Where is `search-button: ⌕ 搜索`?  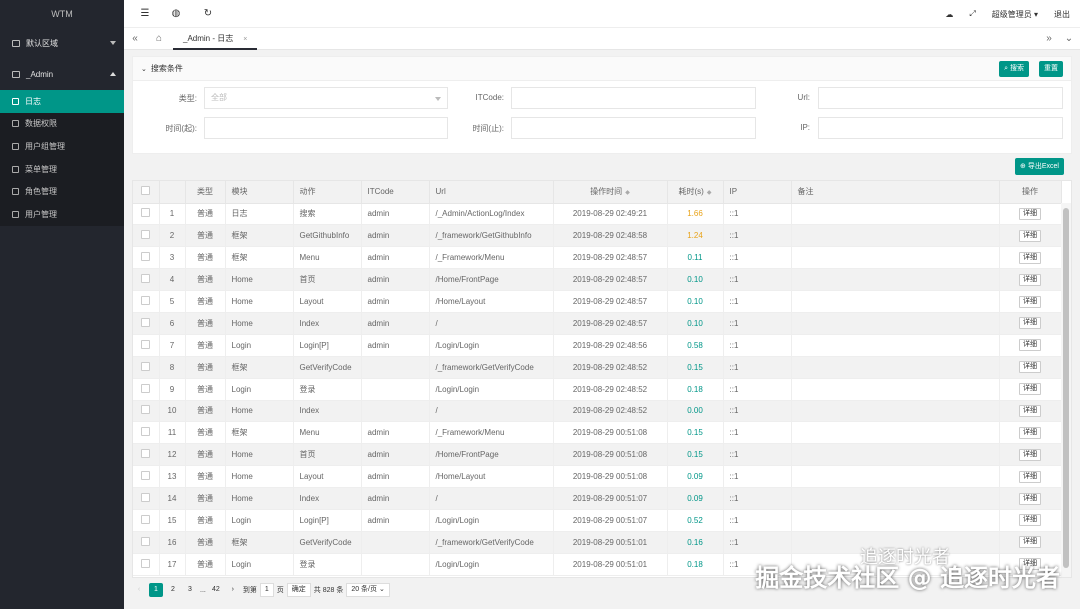
search-button: ⌕ 搜索 is located at coordinates (1014, 69).